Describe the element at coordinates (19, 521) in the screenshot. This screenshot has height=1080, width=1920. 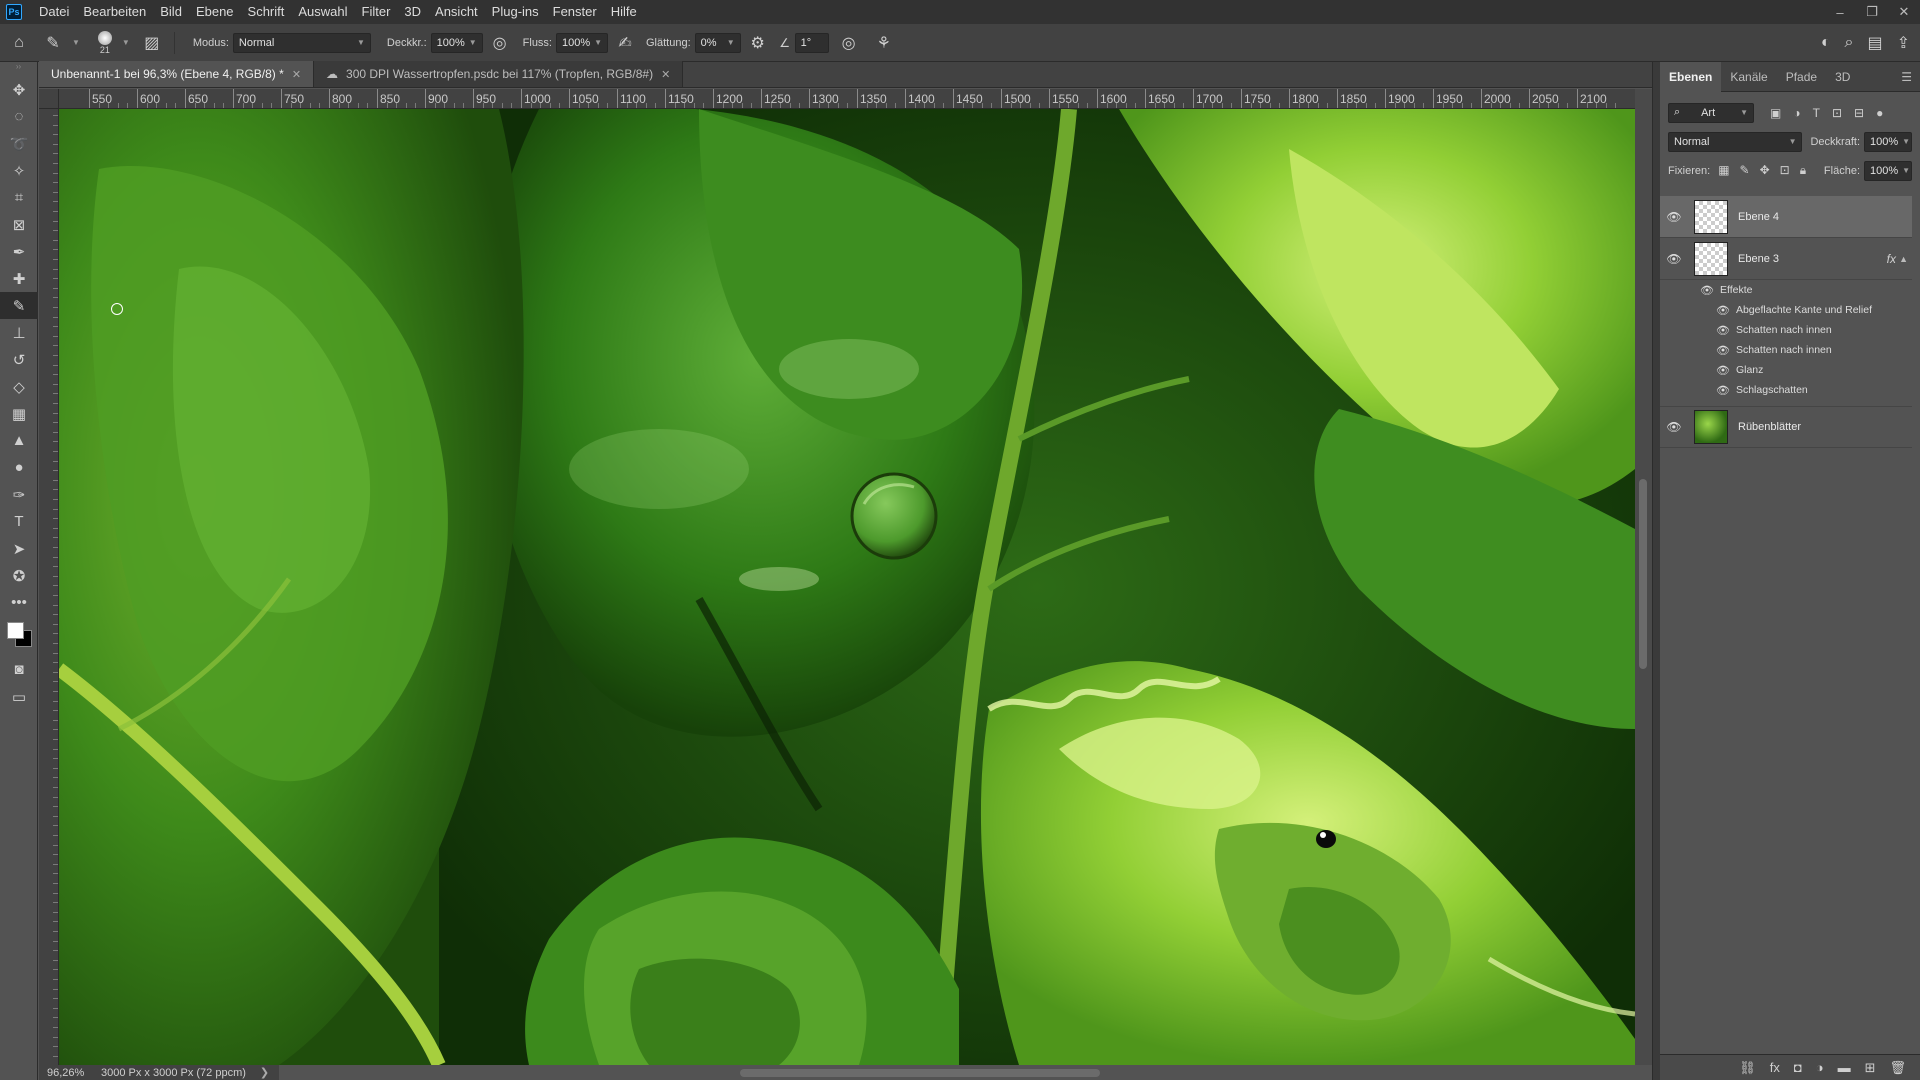
I see `type-tool-icon: T` at that location.